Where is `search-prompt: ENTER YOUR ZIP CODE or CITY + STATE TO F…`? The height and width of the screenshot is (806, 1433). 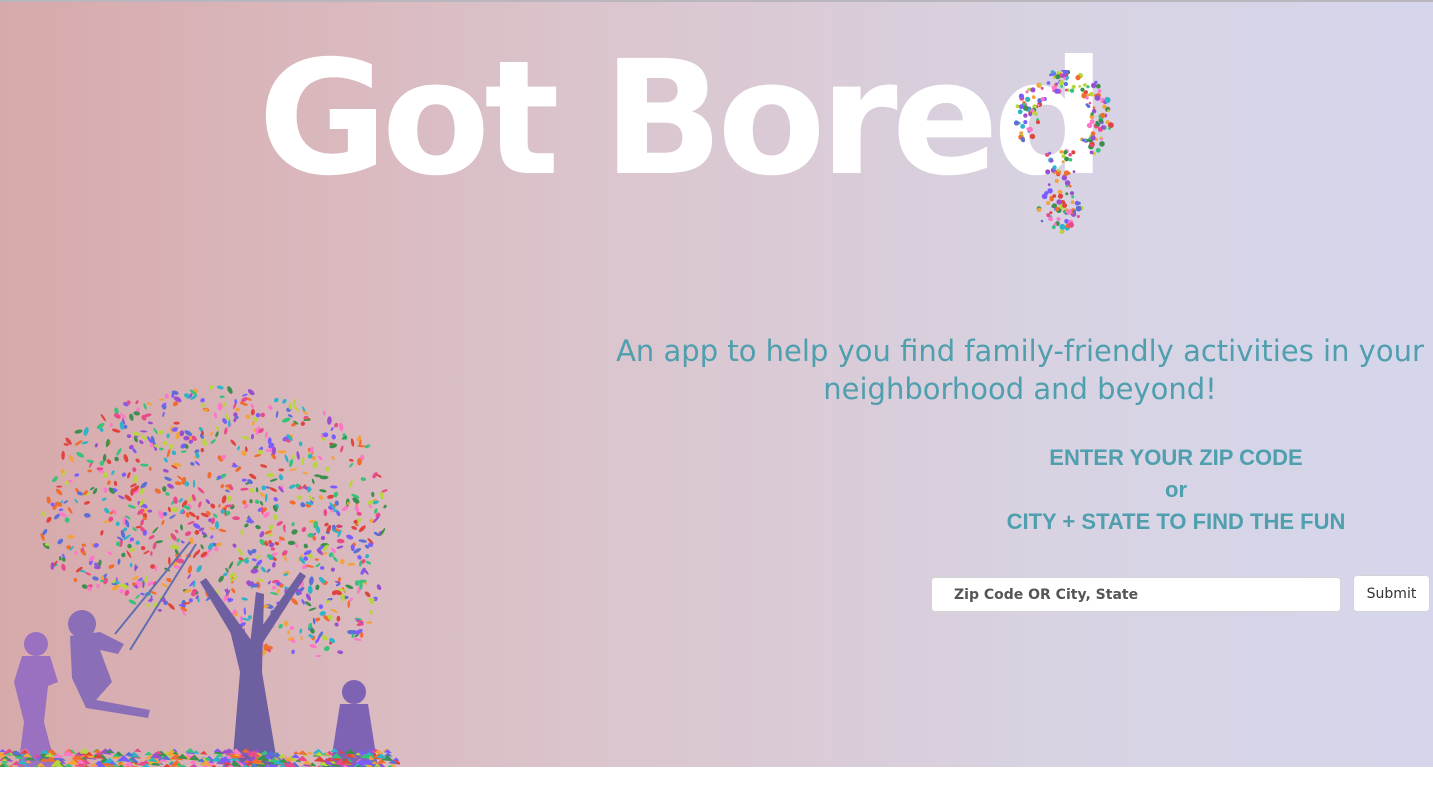 search-prompt: ENTER YOUR ZIP CODE or CITY + STATE TO F… is located at coordinates (1176, 490).